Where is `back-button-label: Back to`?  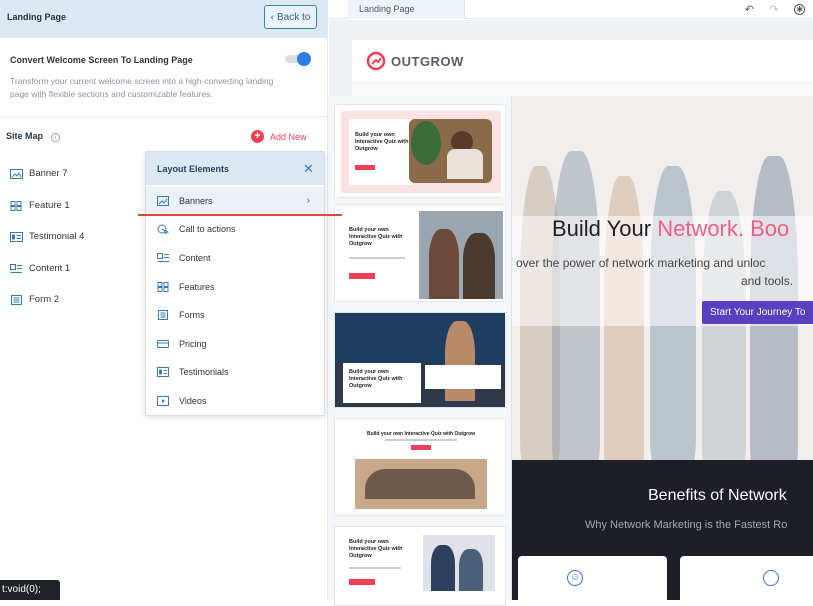 back-button-label: Back to is located at coordinates (293, 17).